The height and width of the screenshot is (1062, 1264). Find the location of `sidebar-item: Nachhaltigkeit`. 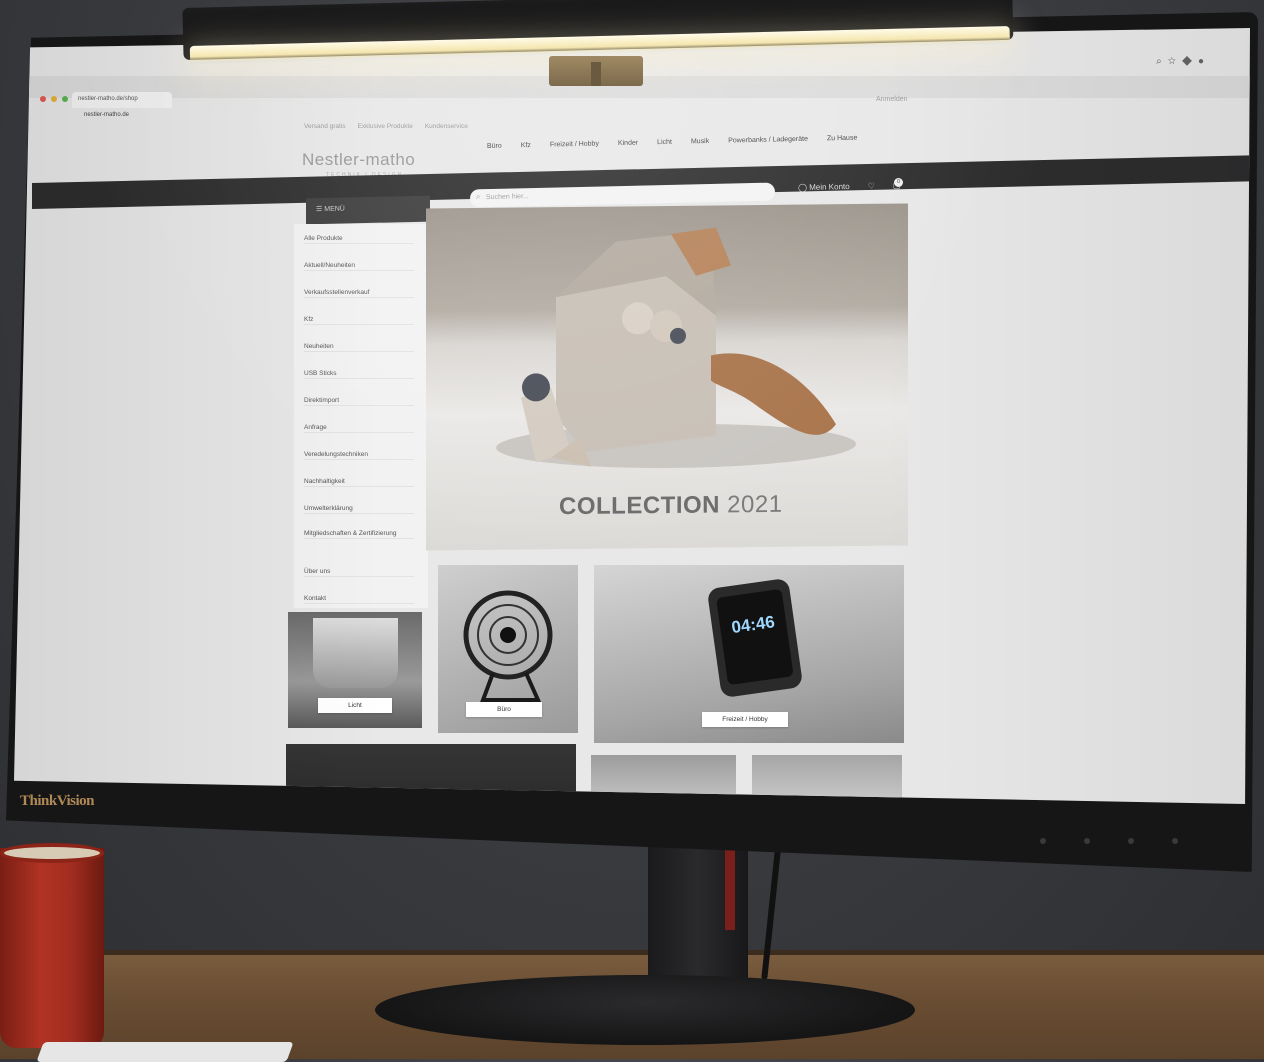

sidebar-item: Nachhaltigkeit is located at coordinates (359, 482).